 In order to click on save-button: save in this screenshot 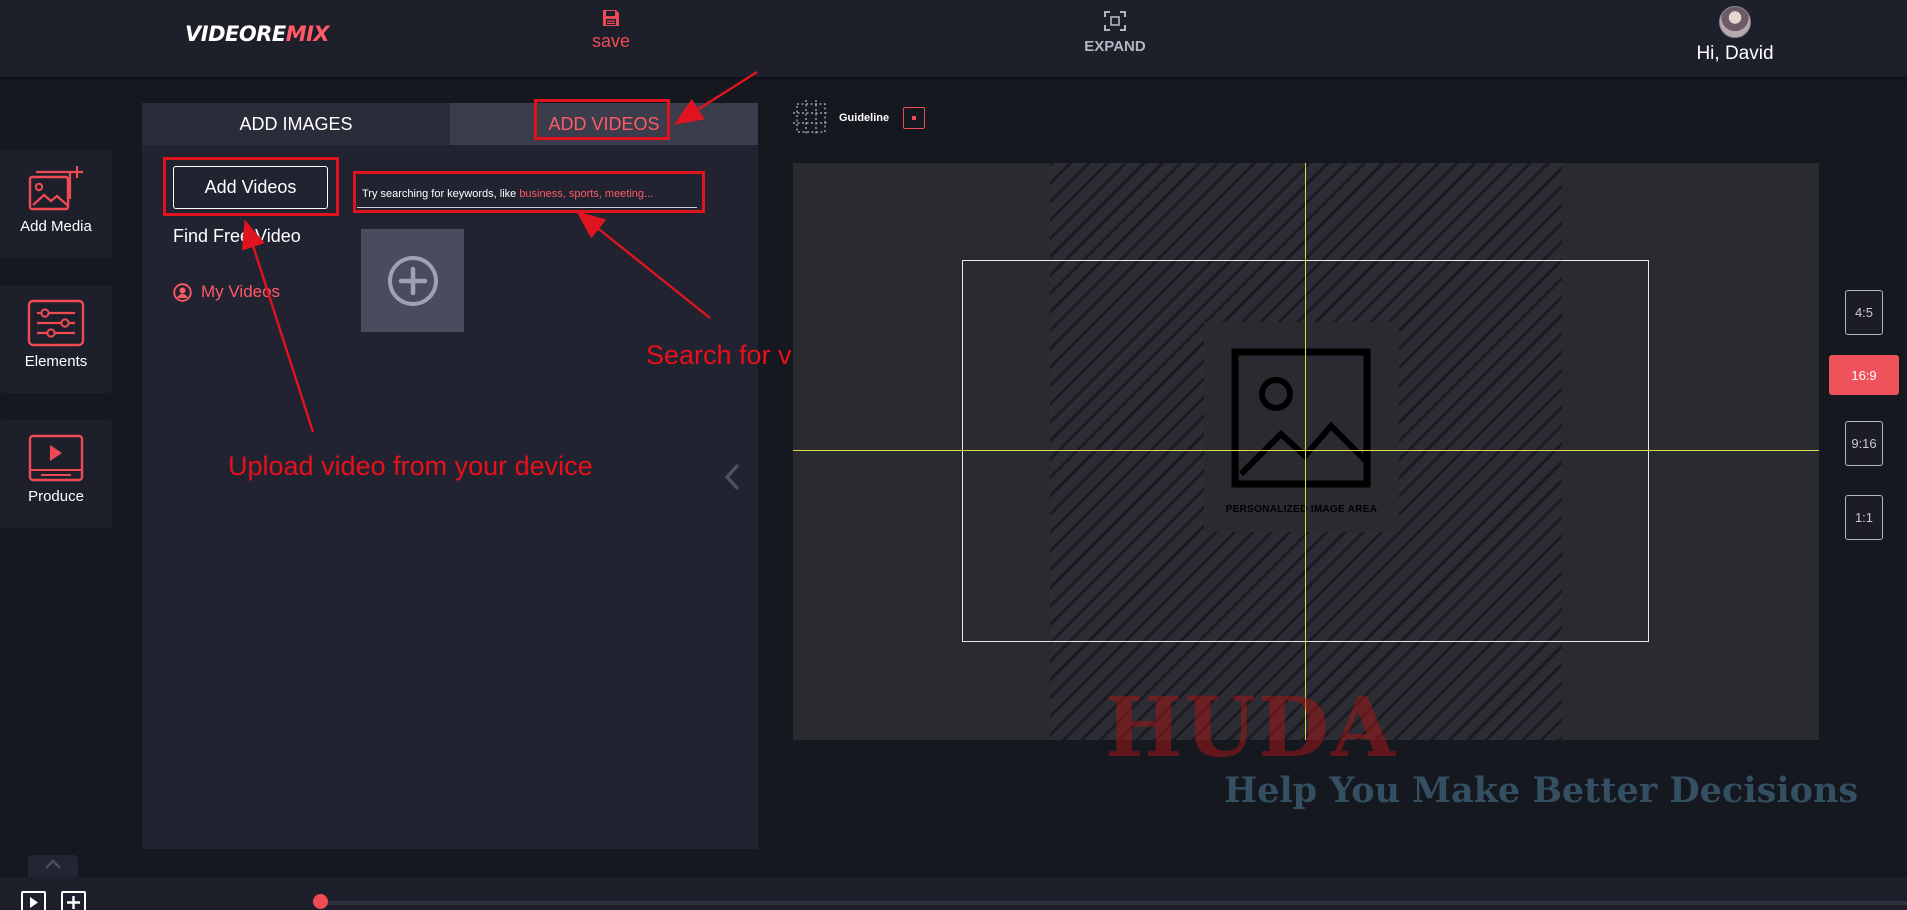, I will do `click(611, 34)`.